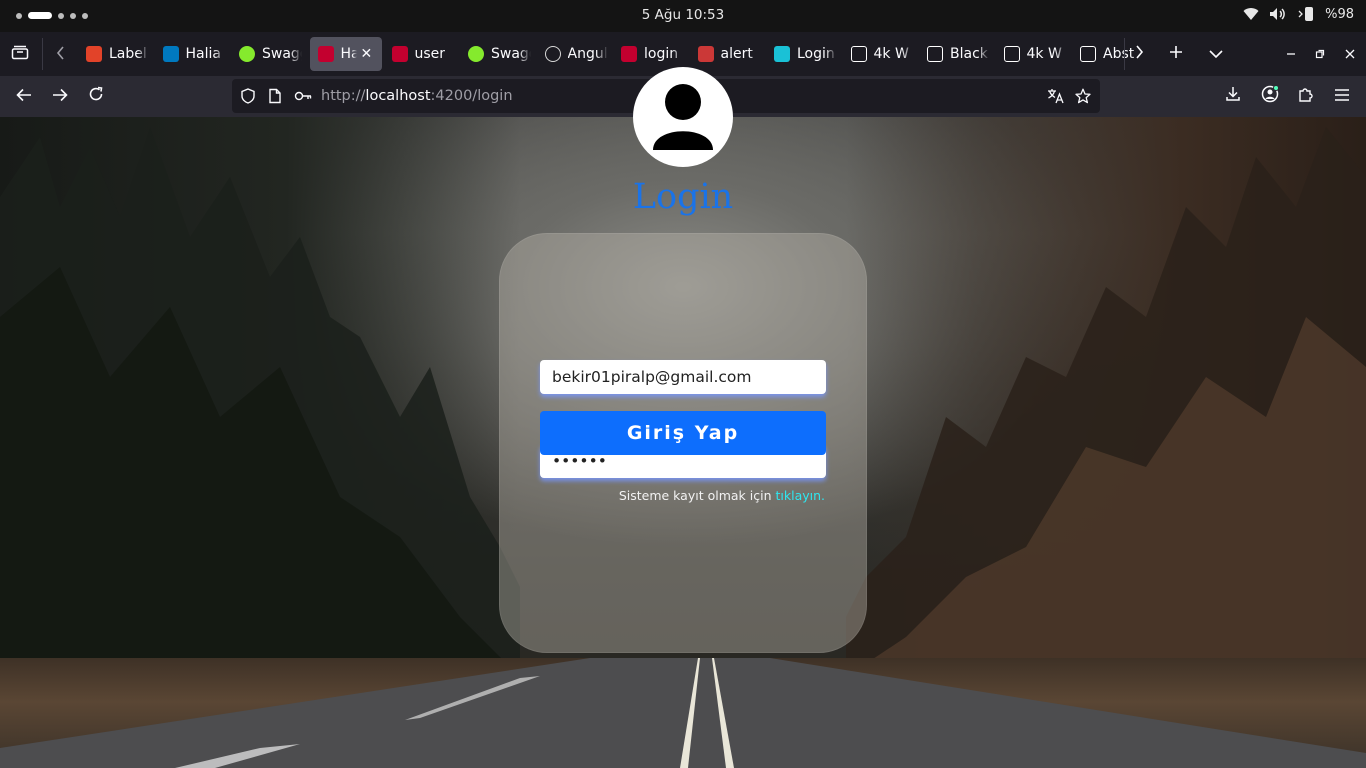  I want to click on close-icon, so click(1350, 54).